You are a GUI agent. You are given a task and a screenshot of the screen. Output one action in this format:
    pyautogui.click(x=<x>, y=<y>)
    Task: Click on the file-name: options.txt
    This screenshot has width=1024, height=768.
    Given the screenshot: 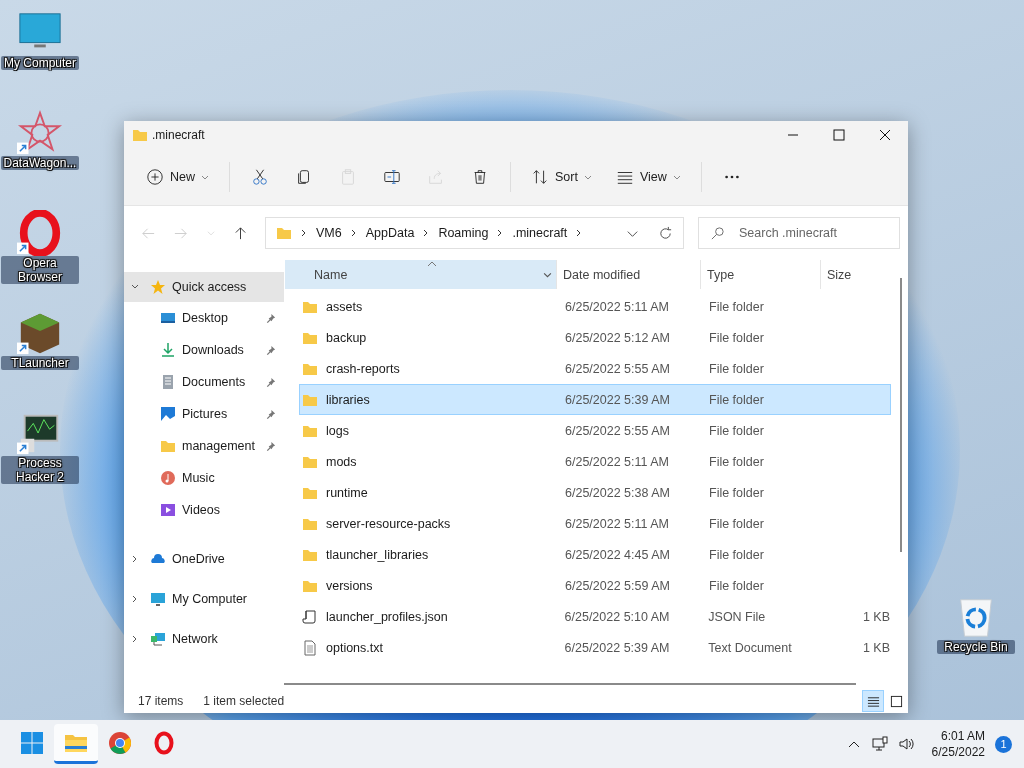 What is the action you would take?
    pyautogui.click(x=354, y=647)
    